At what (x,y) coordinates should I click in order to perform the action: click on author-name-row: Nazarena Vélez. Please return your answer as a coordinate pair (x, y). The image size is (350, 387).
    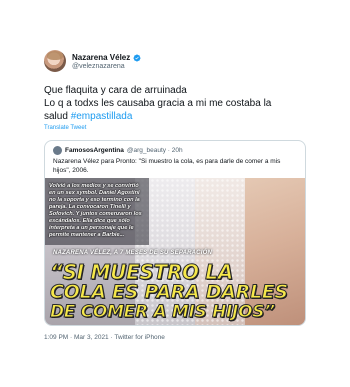
    Looking at the image, I should click on (106, 57).